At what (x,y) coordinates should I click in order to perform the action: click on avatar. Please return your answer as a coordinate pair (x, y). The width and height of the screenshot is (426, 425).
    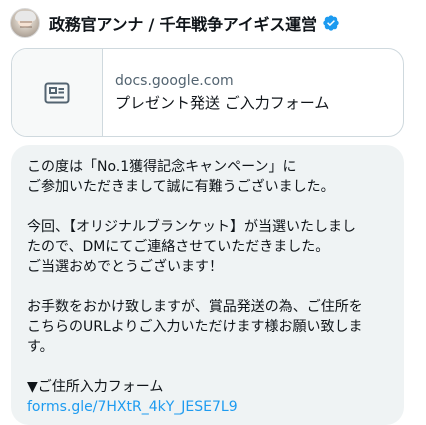
    Looking at the image, I should click on (25, 23).